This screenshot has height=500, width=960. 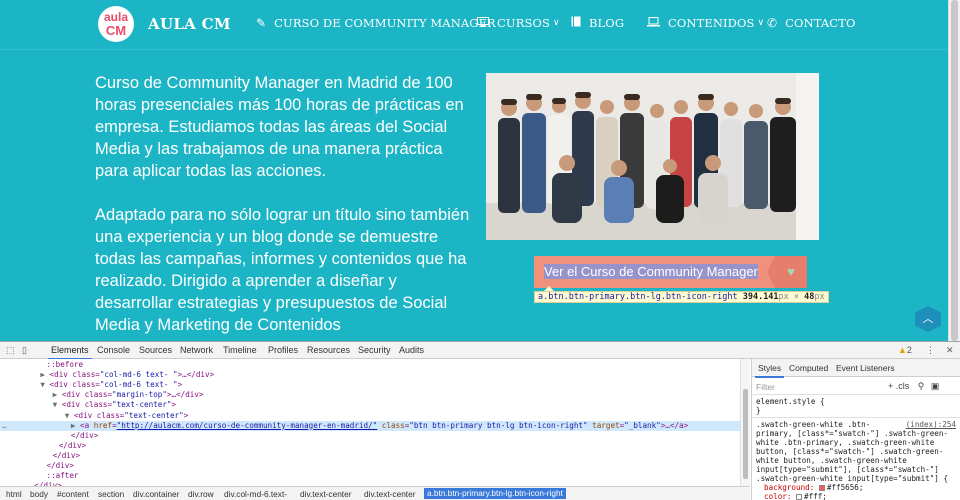 What do you see at coordinates (155, 350) in the screenshot?
I see `tab-sources: Sources` at bounding box center [155, 350].